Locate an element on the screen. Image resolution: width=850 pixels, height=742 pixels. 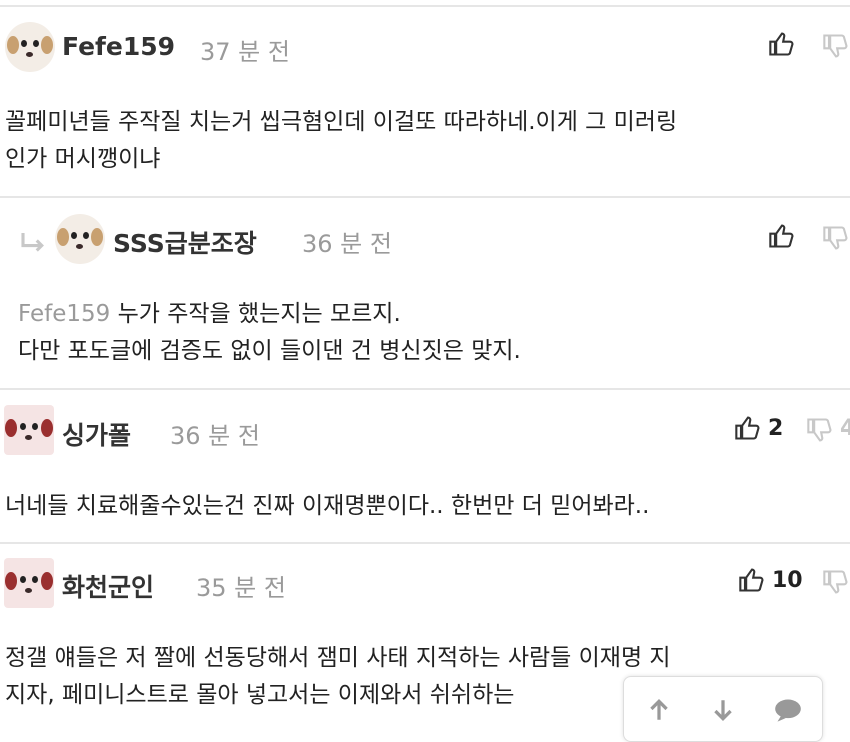
comment-line: Fefe159 누가 주작을 했는지는 모르지. is located at coordinates (209, 314).